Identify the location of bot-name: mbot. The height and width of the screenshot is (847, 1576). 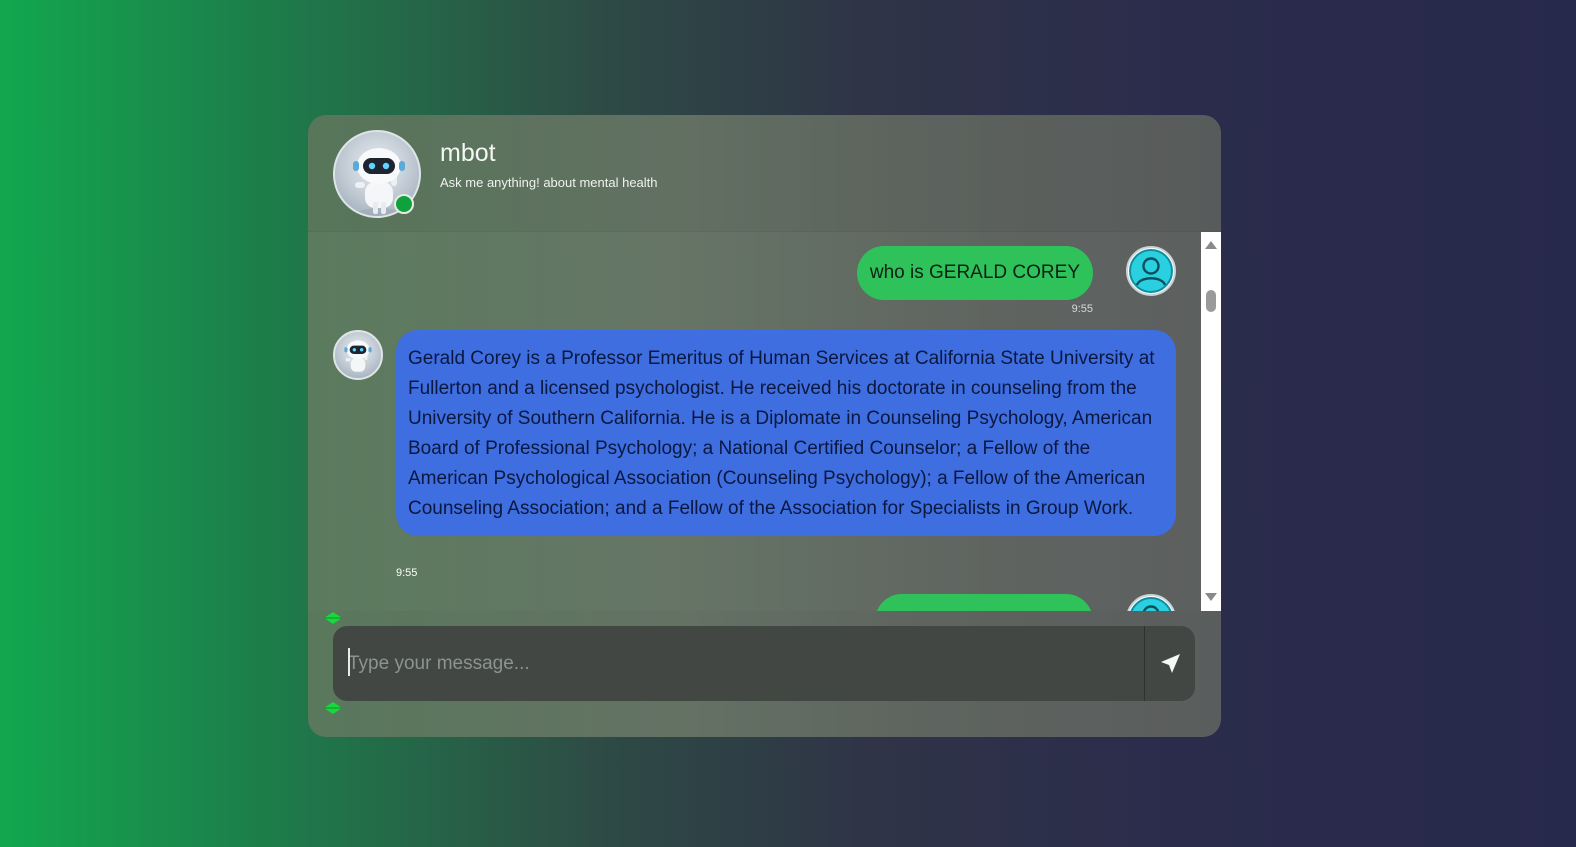
(468, 153).